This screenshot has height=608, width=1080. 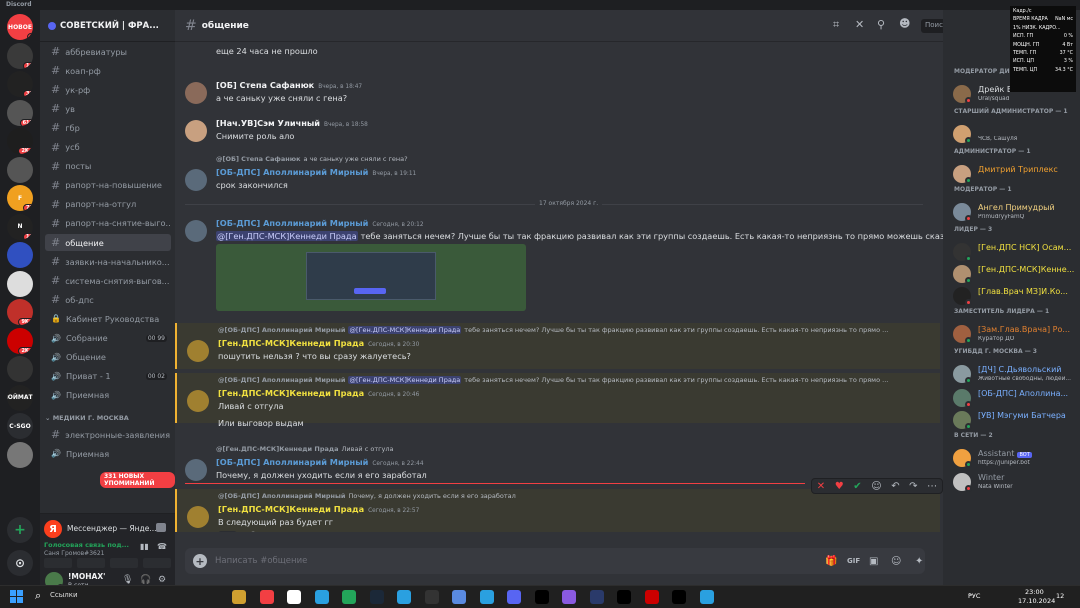 I want to click on more-icon: ⋯, so click(x=932, y=486).